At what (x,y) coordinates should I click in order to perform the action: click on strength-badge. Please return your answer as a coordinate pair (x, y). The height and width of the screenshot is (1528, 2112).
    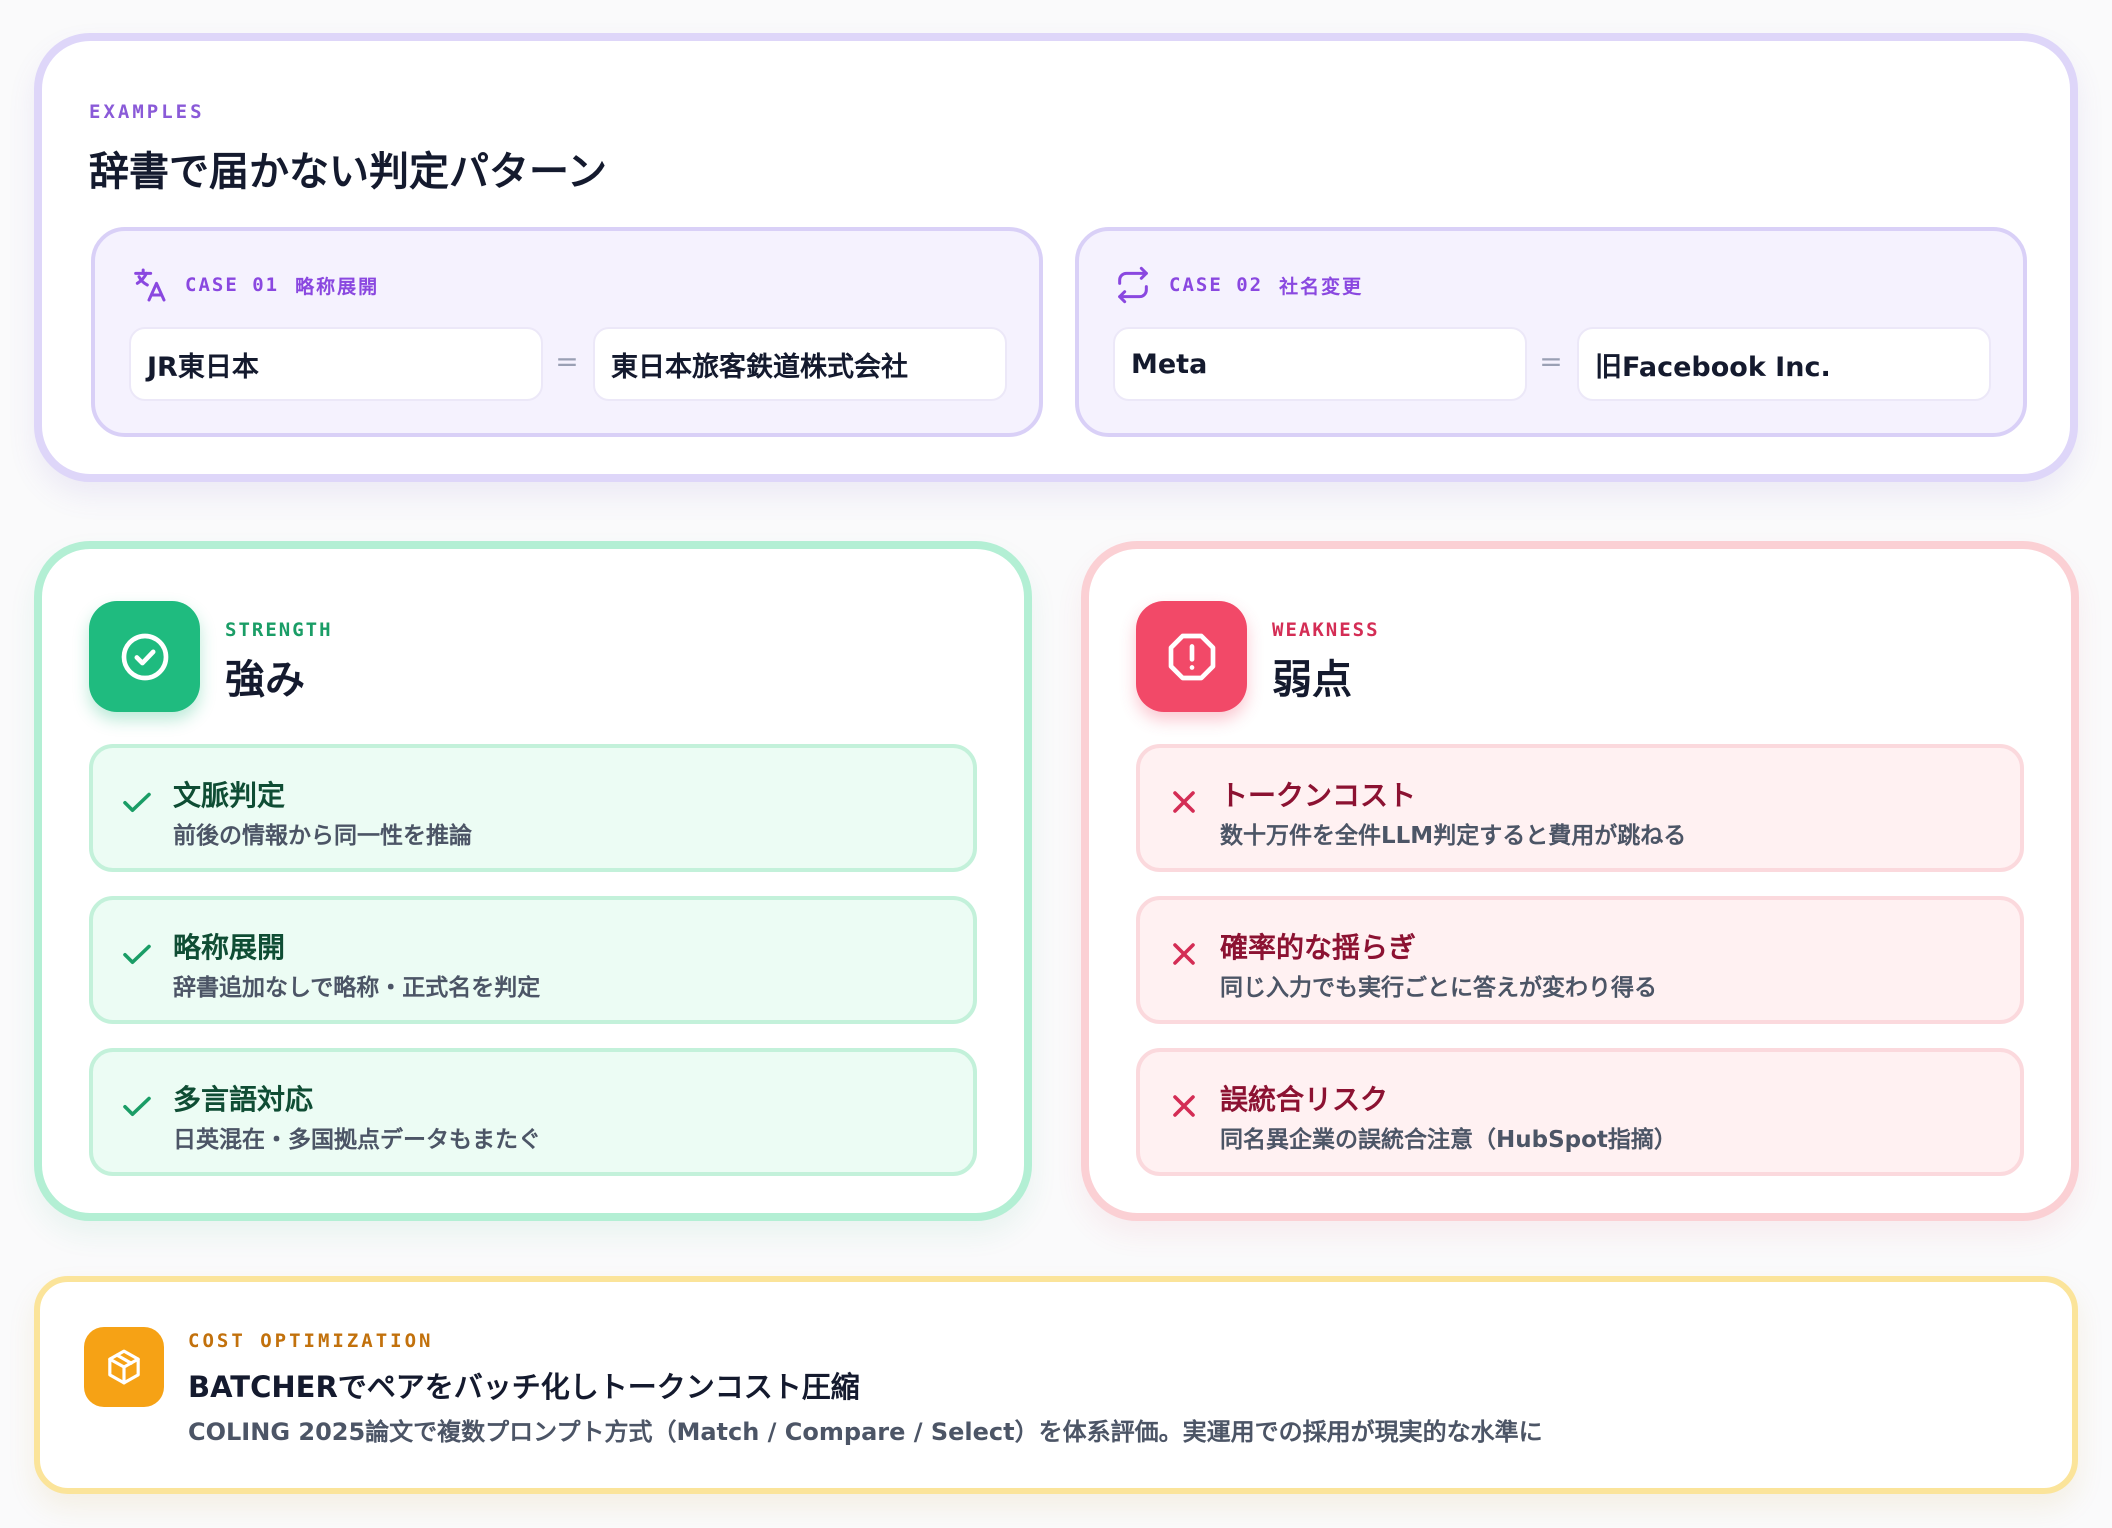
    Looking at the image, I should click on (144, 656).